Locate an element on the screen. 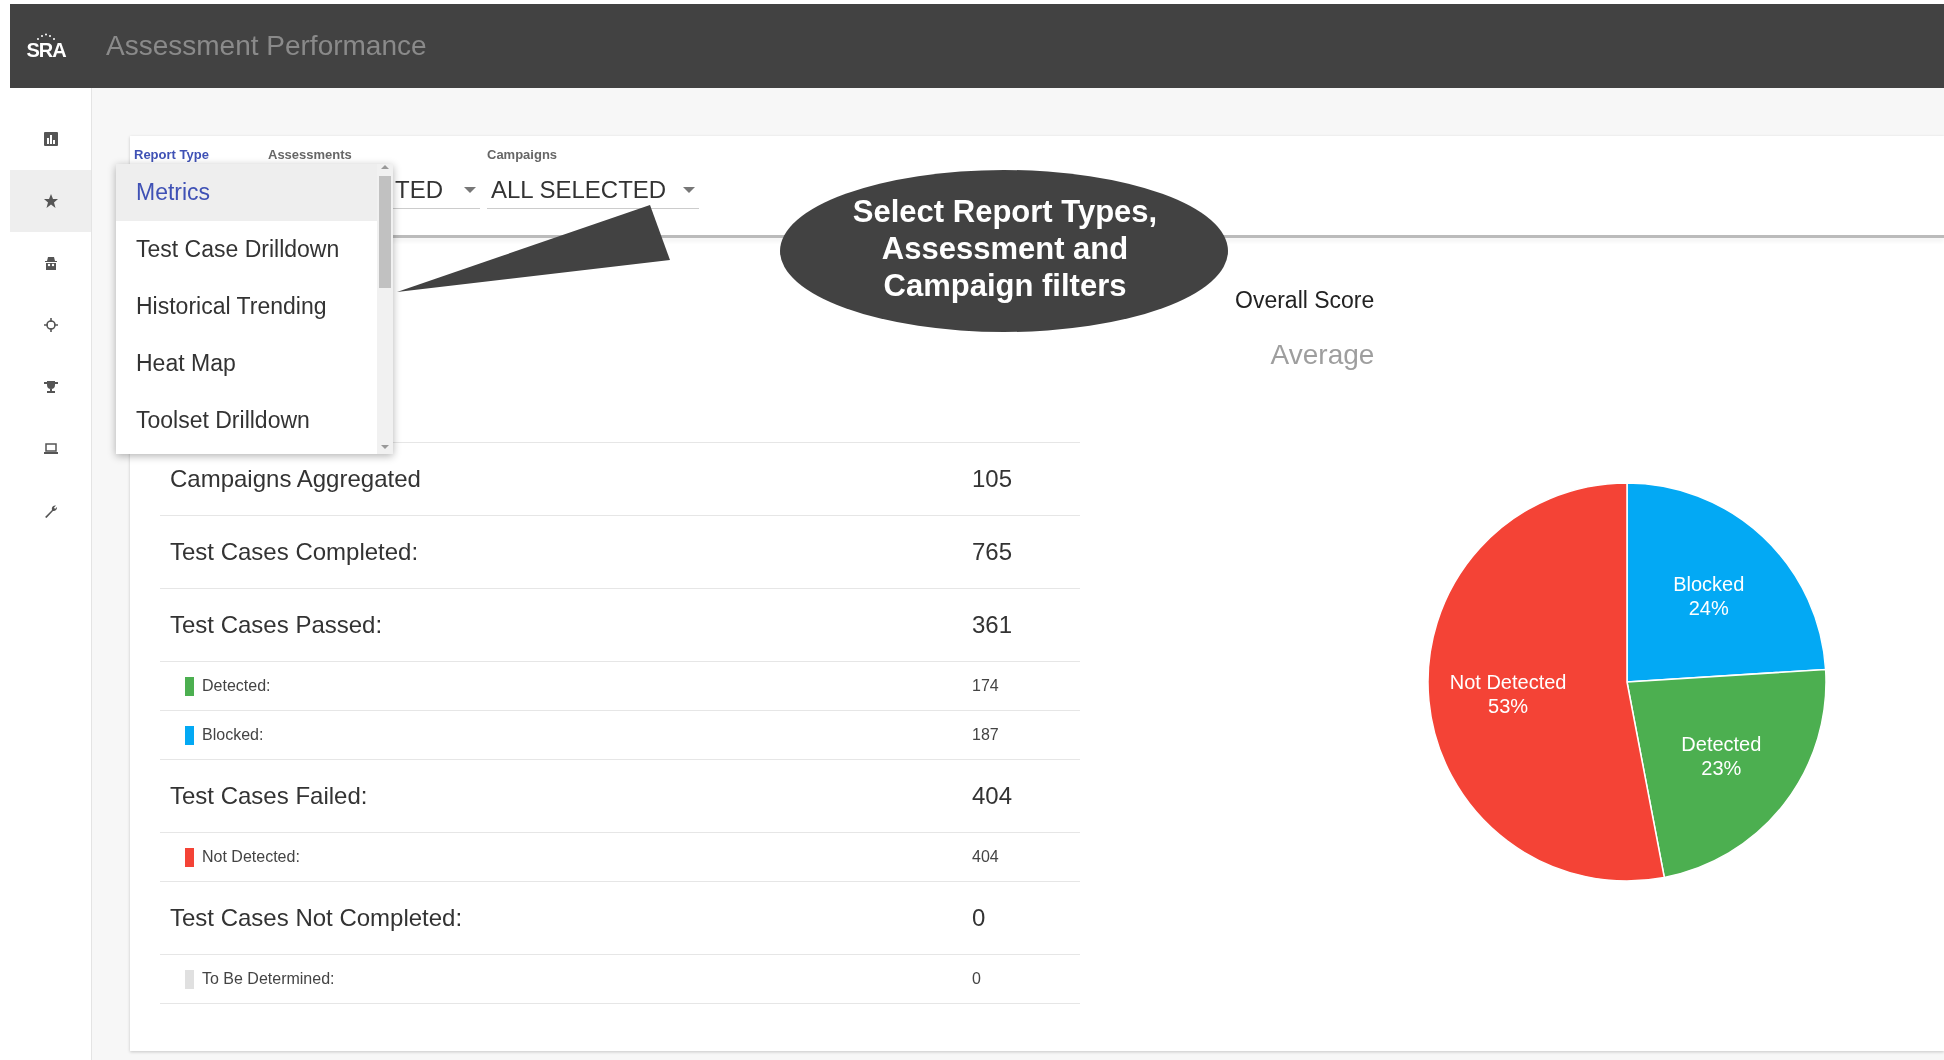 The image size is (1944, 1060). metric-label: To Be Determined: is located at coordinates (268, 979).